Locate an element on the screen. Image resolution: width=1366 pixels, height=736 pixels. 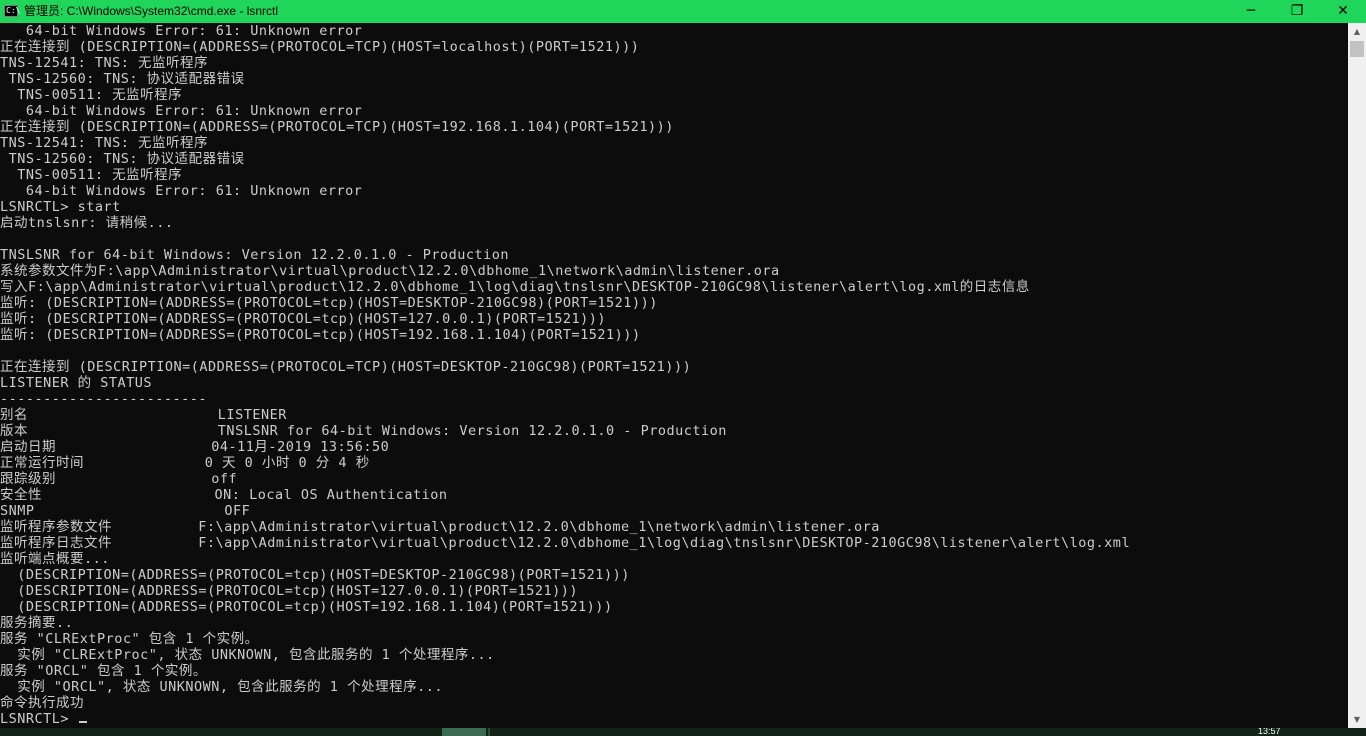
restore-button: ❐ is located at coordinates (1297, 11).